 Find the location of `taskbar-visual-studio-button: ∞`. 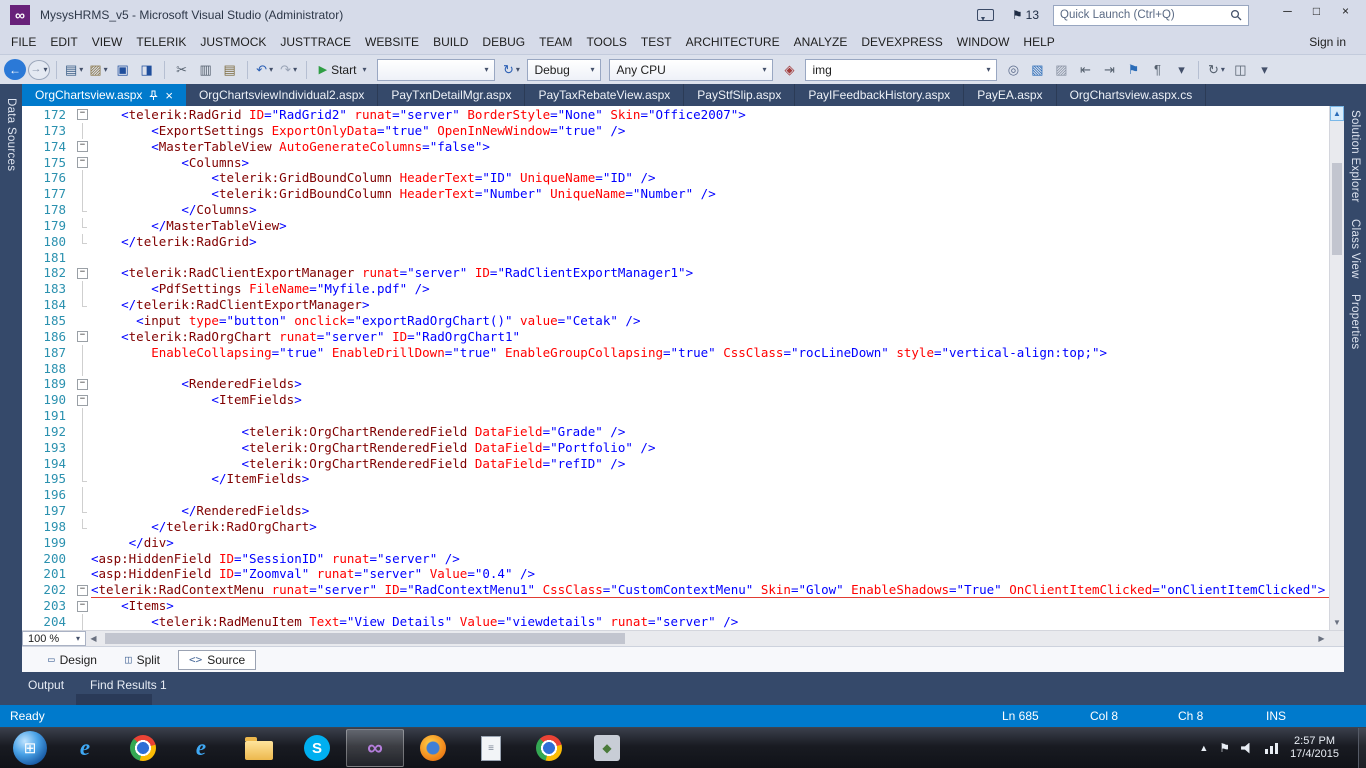

taskbar-visual-studio-button: ∞ is located at coordinates (375, 748).